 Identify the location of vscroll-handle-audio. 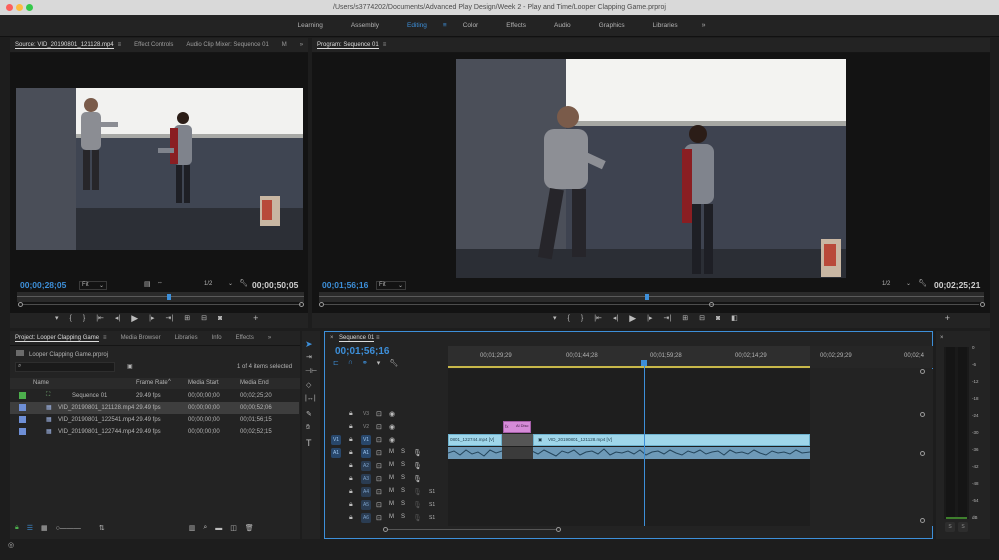
(922, 453).